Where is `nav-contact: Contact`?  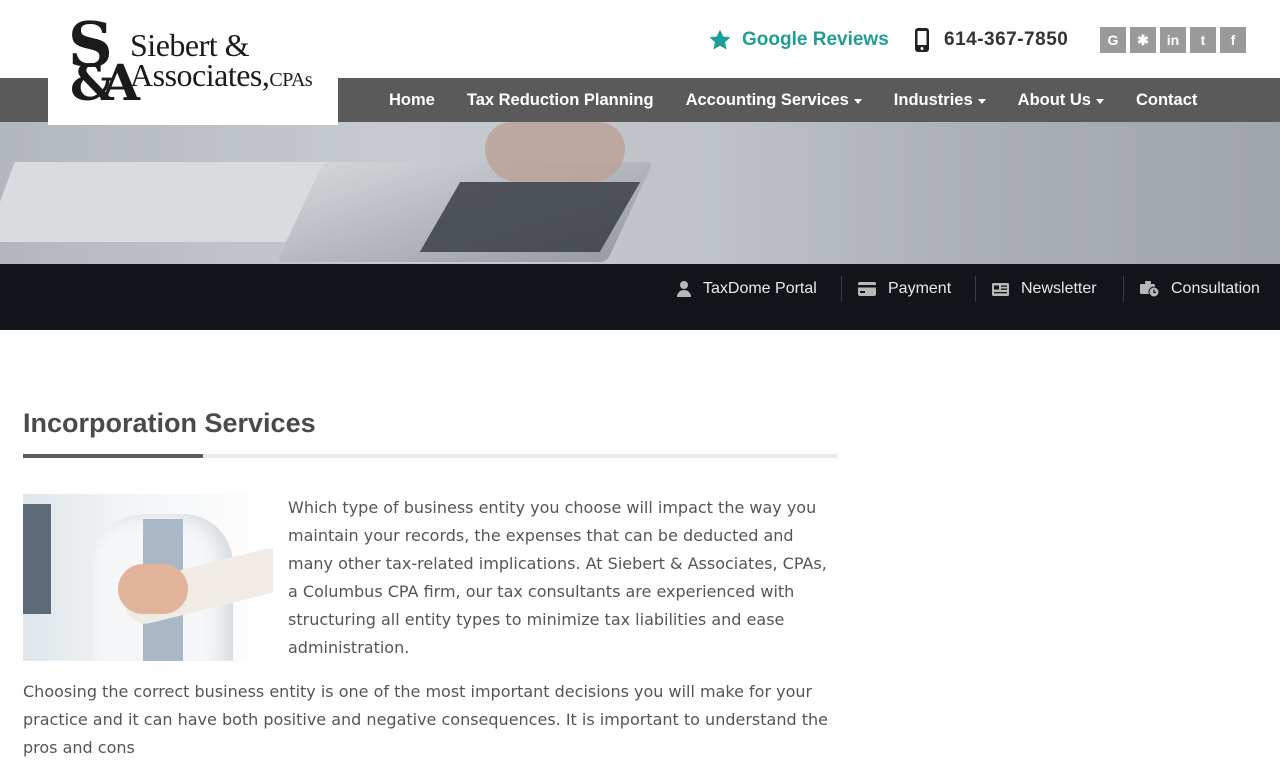 nav-contact: Contact is located at coordinates (1166, 100).